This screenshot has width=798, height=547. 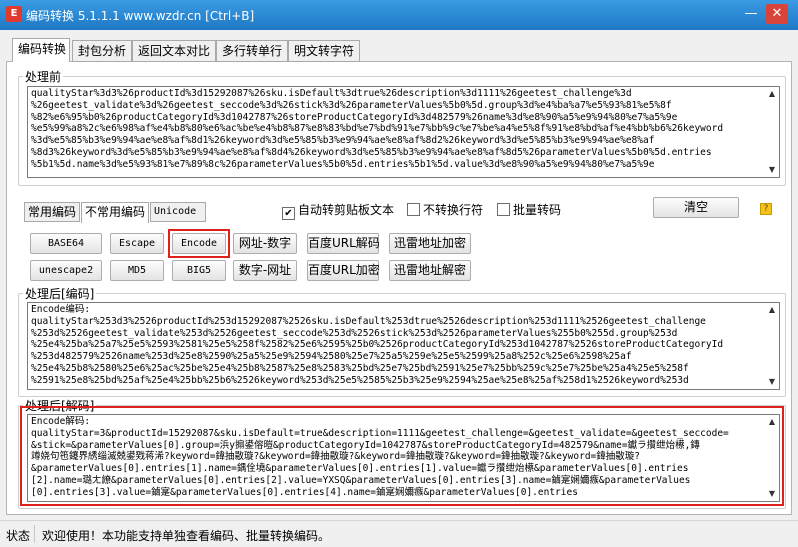 I want to click on checkbox-checked-icon: ✔, so click(x=288, y=213).